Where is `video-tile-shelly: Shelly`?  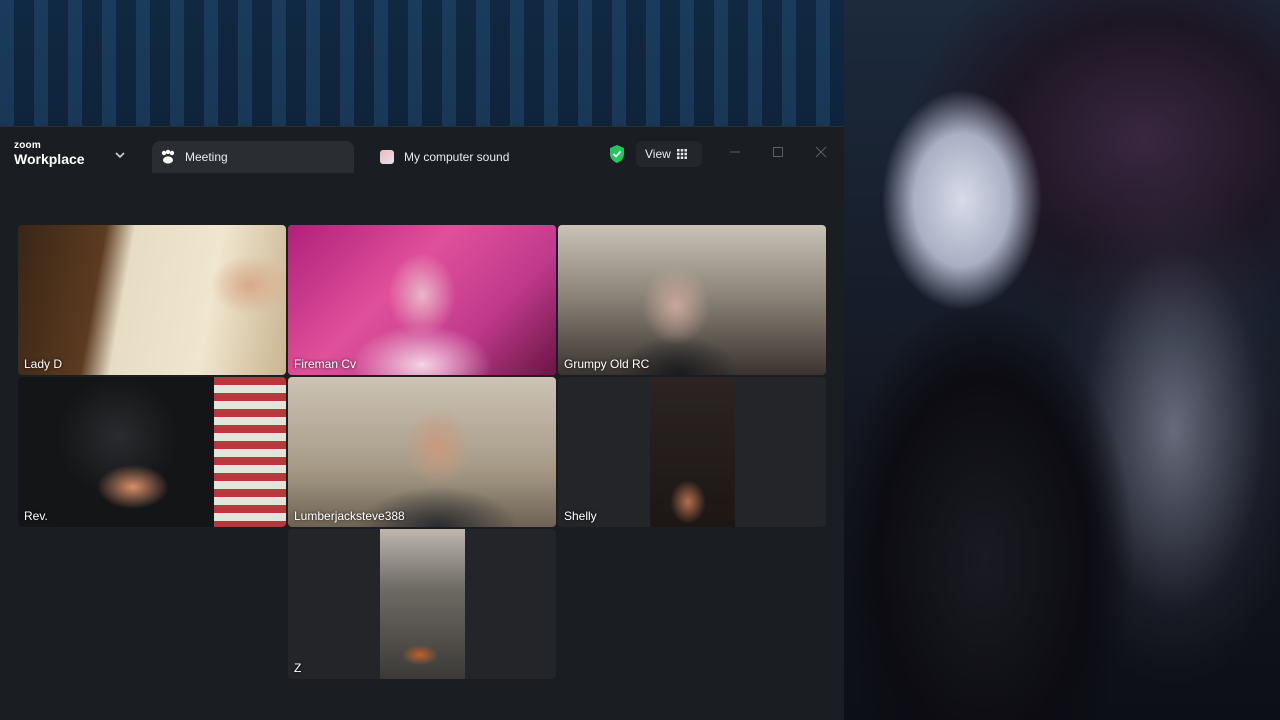
video-tile-shelly: Shelly is located at coordinates (692, 452).